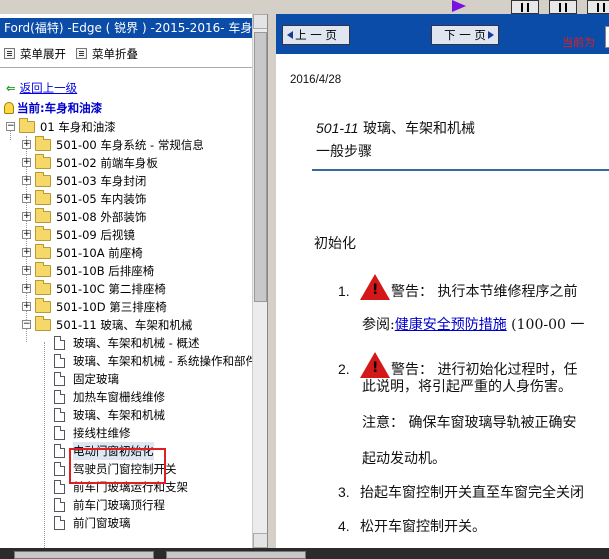 Image resolution: width=609 pixels, height=559 pixels. Describe the element at coordinates (81, 53) in the screenshot. I see `menu-collapse-icon` at that location.